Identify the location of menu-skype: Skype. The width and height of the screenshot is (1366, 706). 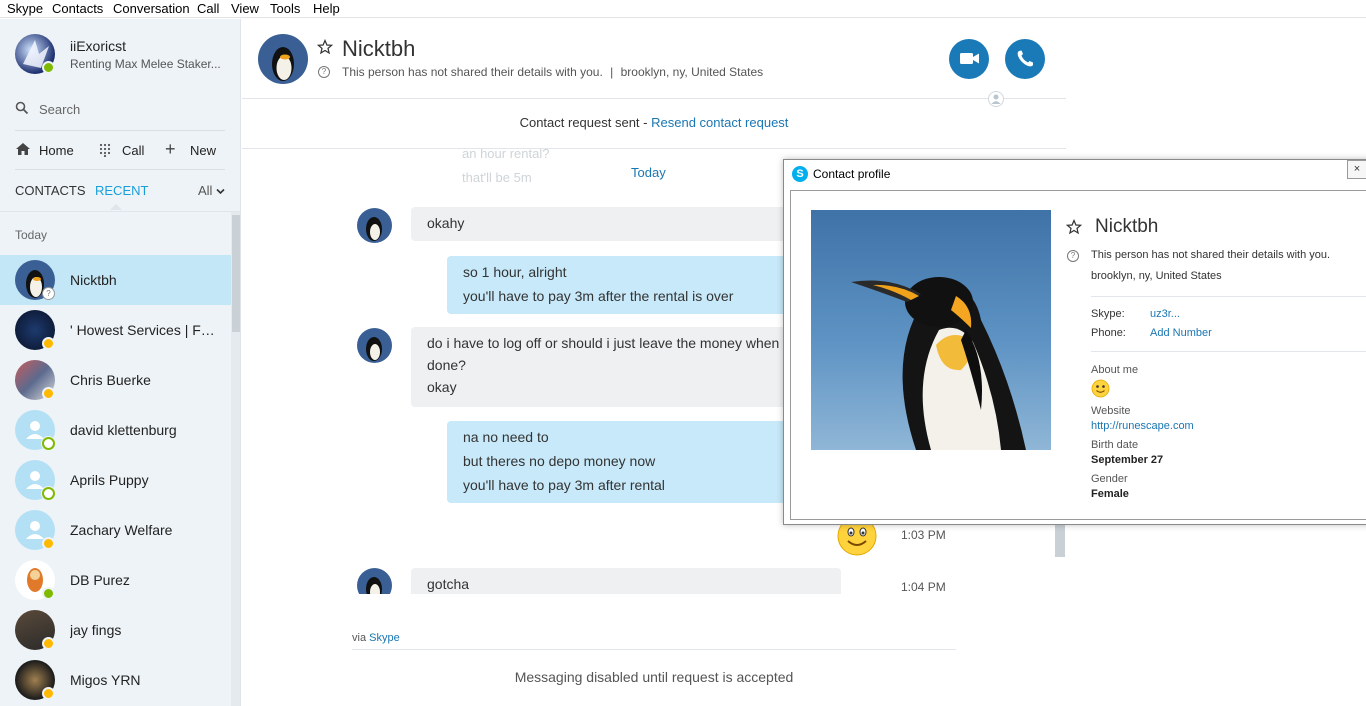
(25, 8).